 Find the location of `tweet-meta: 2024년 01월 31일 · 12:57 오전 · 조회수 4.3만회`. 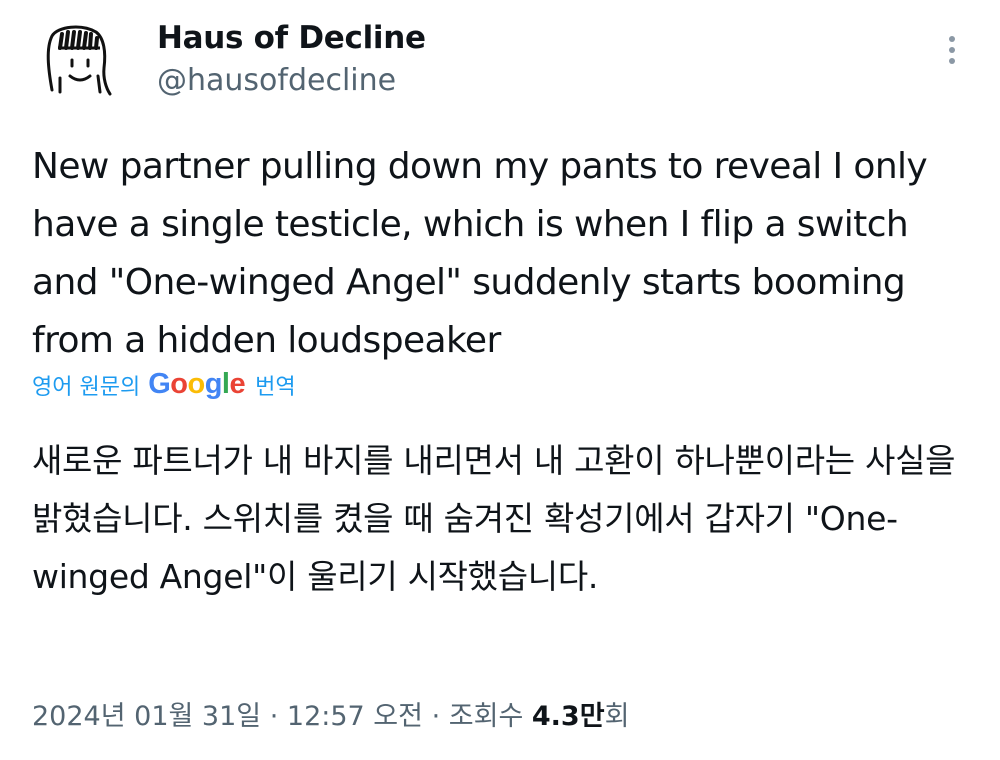

tweet-meta: 2024년 01월 31일 · 12:57 오전 · 조회수 4.3만회 is located at coordinates (330, 713).